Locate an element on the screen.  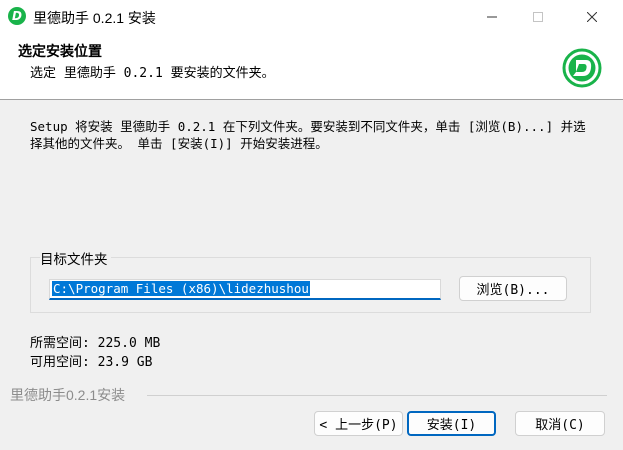
title-bar: D 里德助手 0.2.1 安装 is located at coordinates (311, 16).